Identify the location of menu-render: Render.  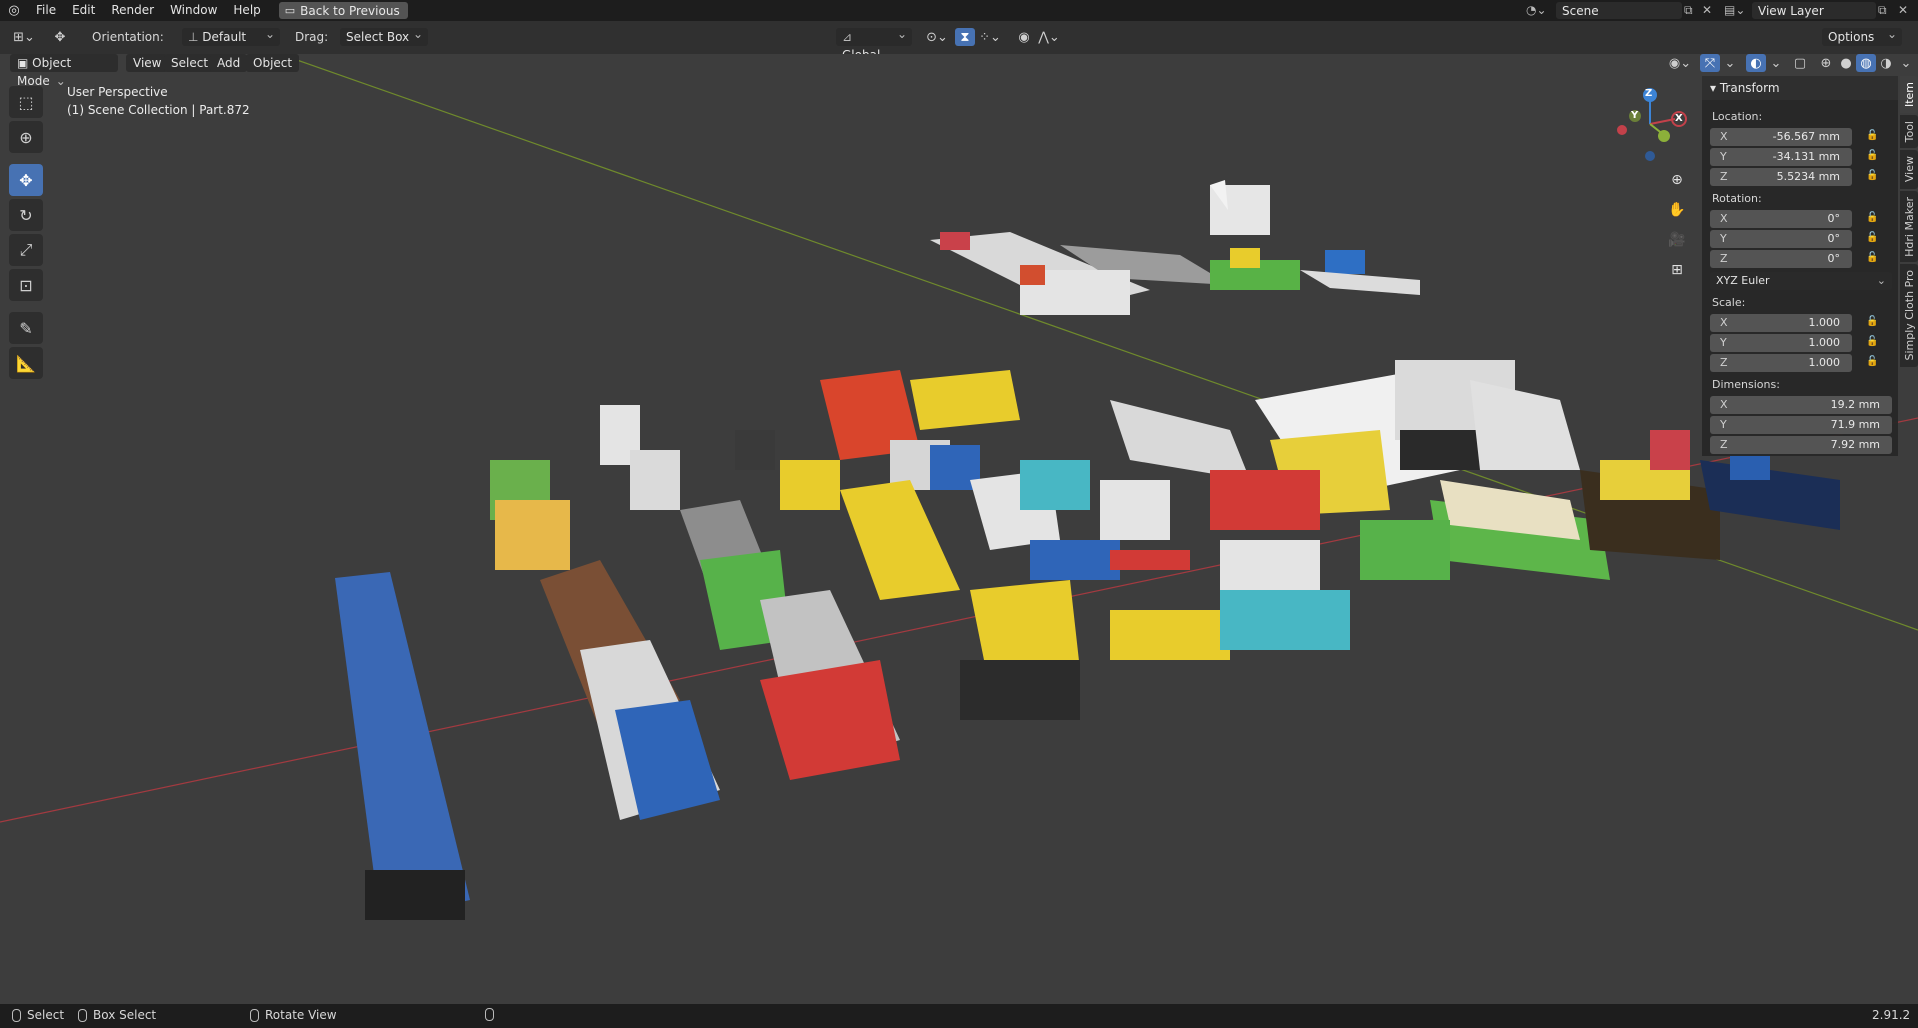
(132, 10).